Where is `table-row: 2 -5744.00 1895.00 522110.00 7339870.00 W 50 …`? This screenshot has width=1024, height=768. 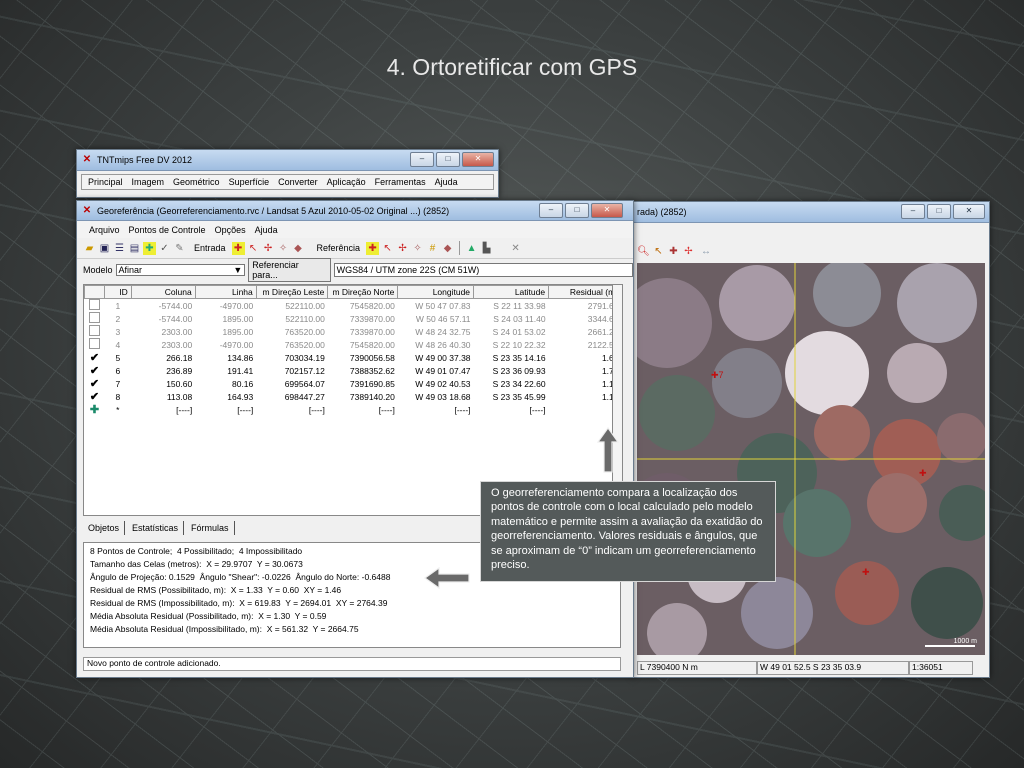
table-row: 2 -5744.00 1895.00 522110.00 7339870.00 W 50 … is located at coordinates (353, 318).